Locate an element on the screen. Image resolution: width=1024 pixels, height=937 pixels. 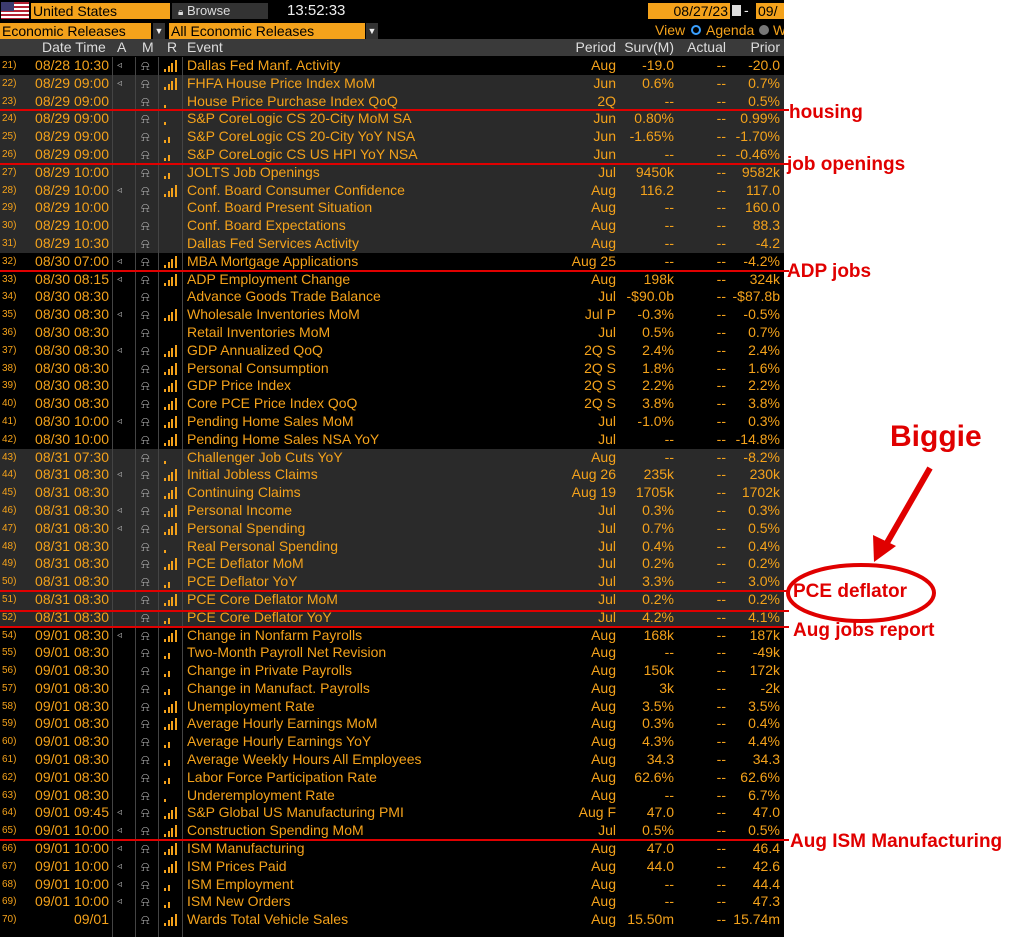
event-name: Two-Month Payroll Net Revision is located at coordinates (286, 653).